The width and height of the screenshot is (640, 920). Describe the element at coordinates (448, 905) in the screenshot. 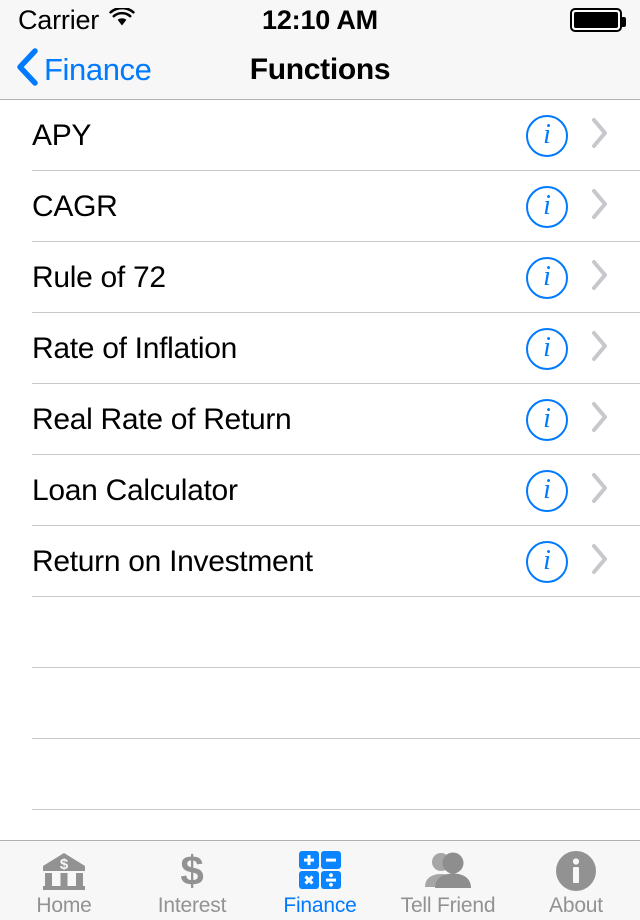

I see `tab-tell-friend-label: Tell Friend` at that location.